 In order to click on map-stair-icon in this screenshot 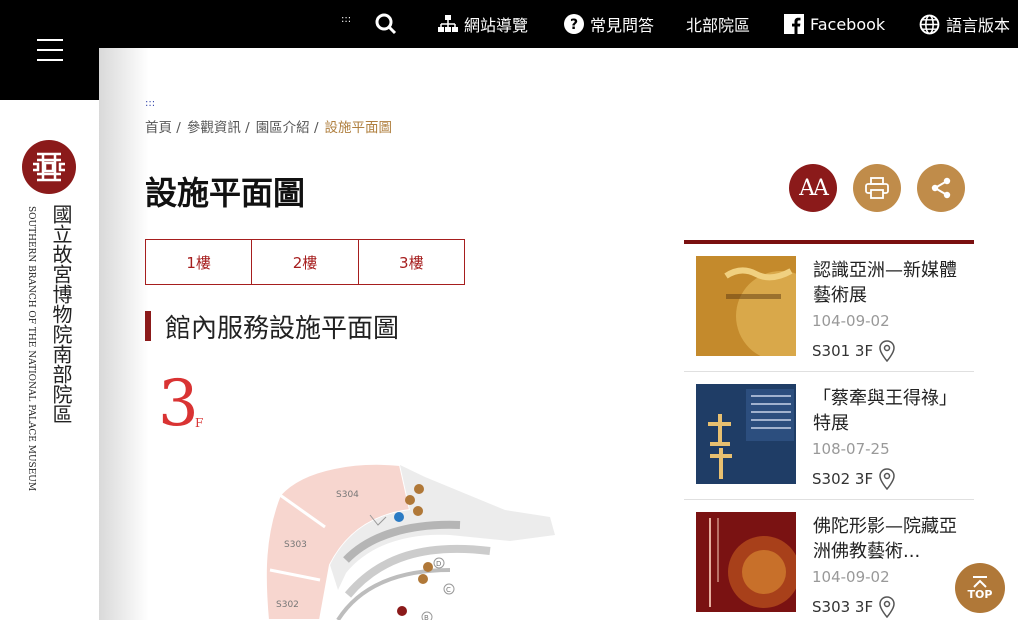, I will do `click(410, 500)`.